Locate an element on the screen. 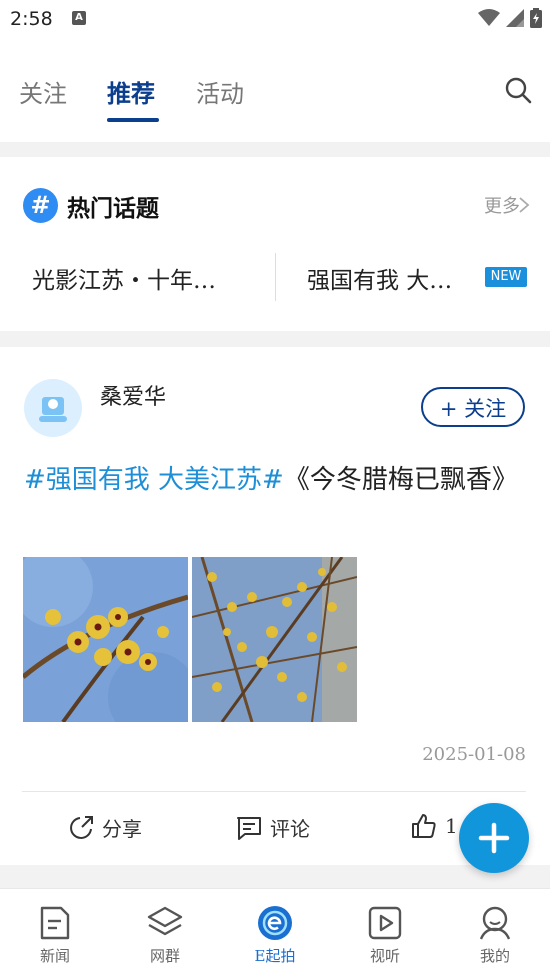  user-placeholder-icon is located at coordinates (53, 409).